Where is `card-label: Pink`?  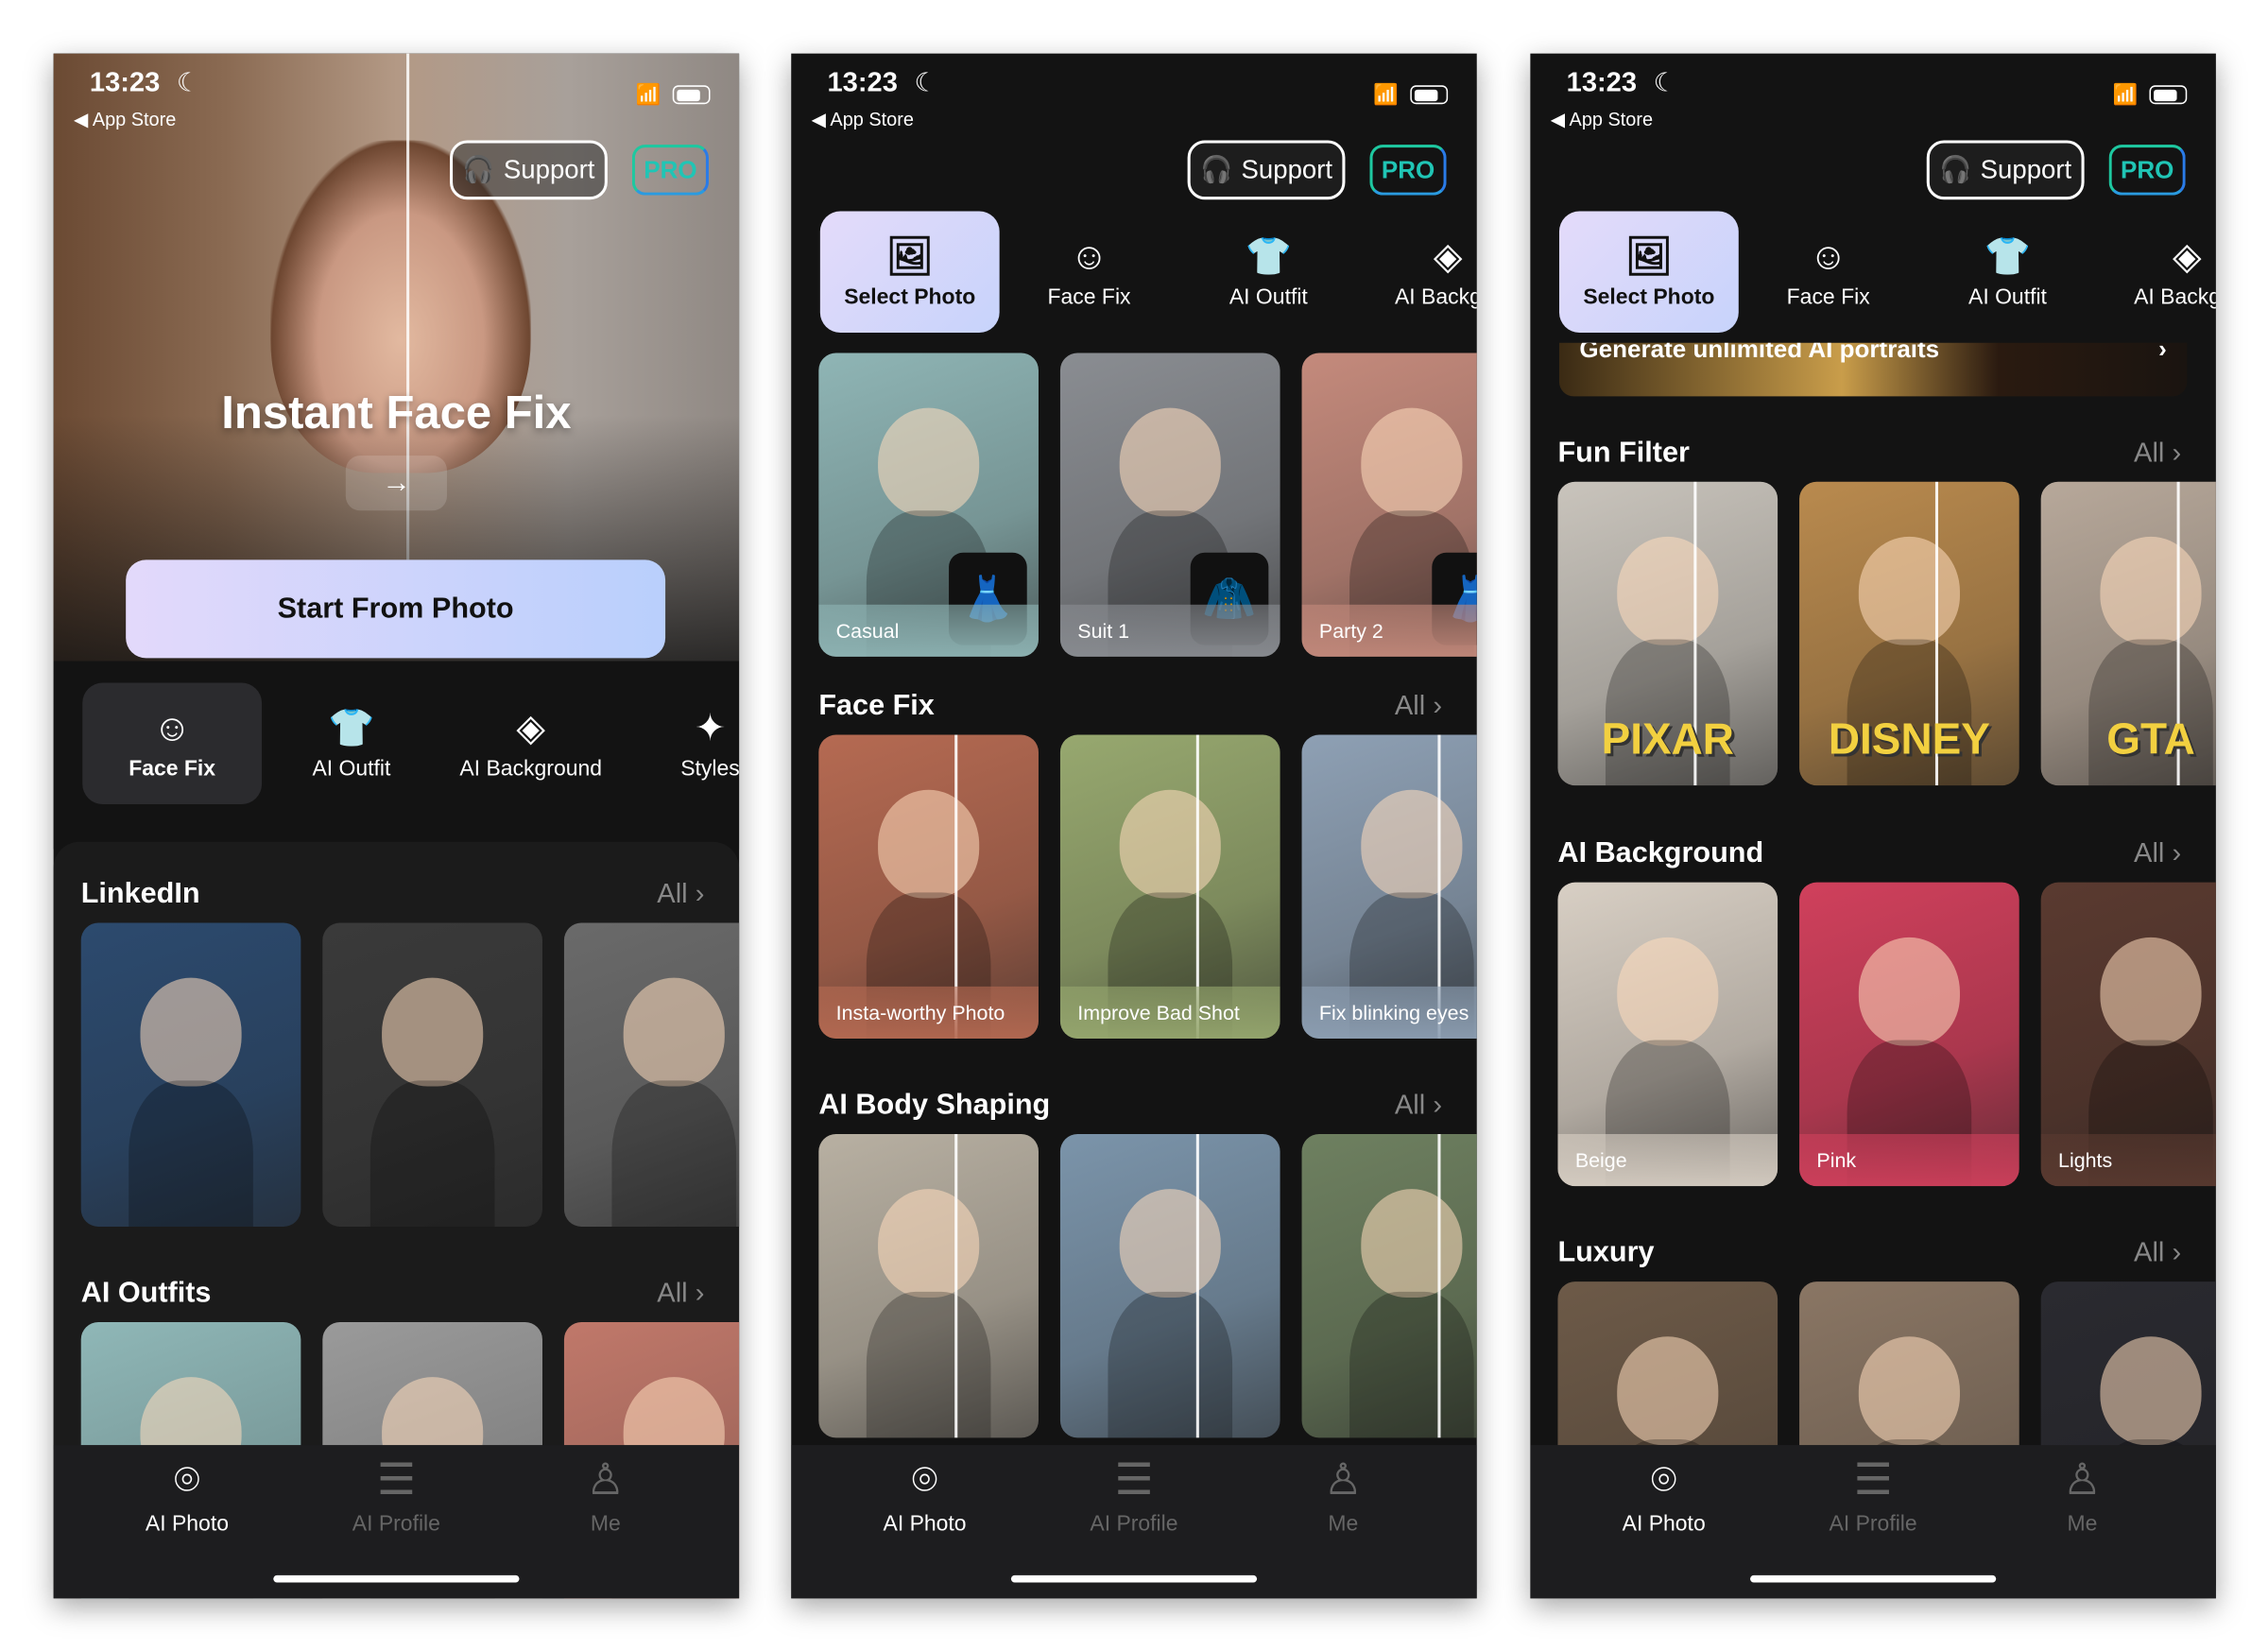
card-label: Pink is located at coordinates (1909, 1160).